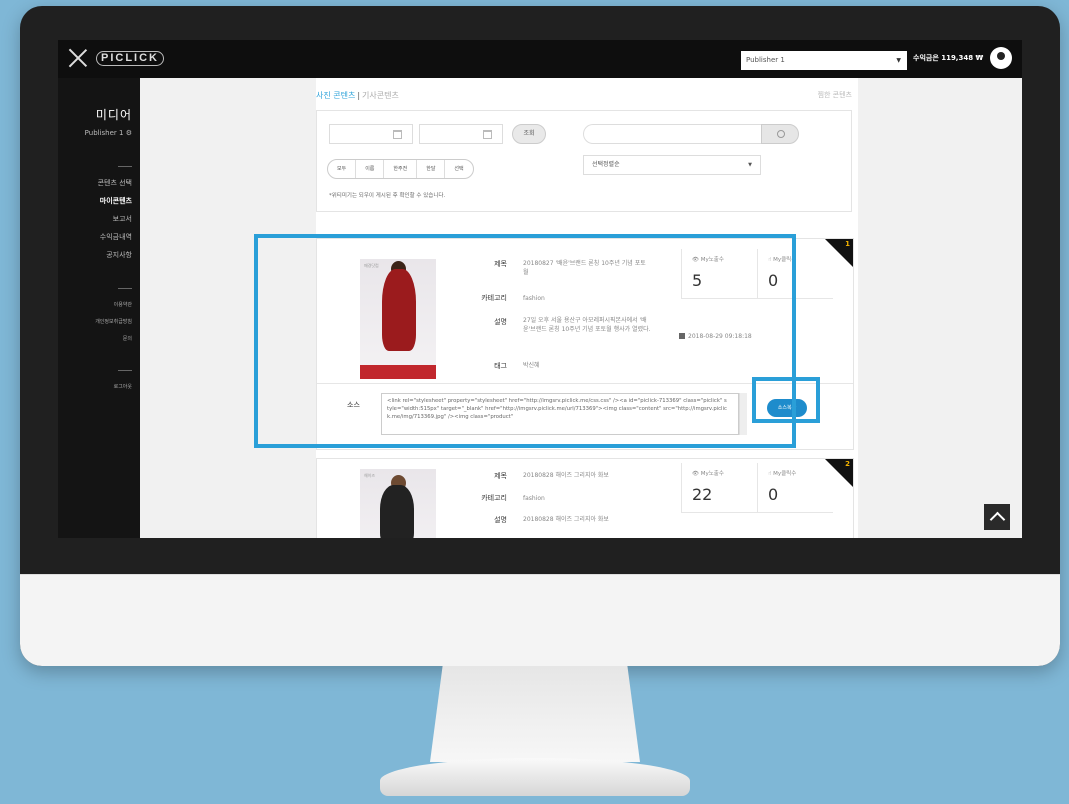 The width and height of the screenshot is (1069, 804). I want to click on start-date-field, so click(371, 134).